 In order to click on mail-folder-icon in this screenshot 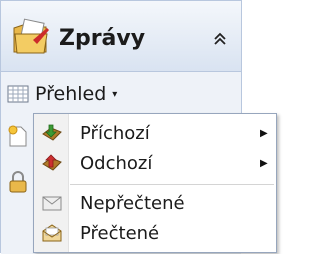, I will do `click(31, 36)`.